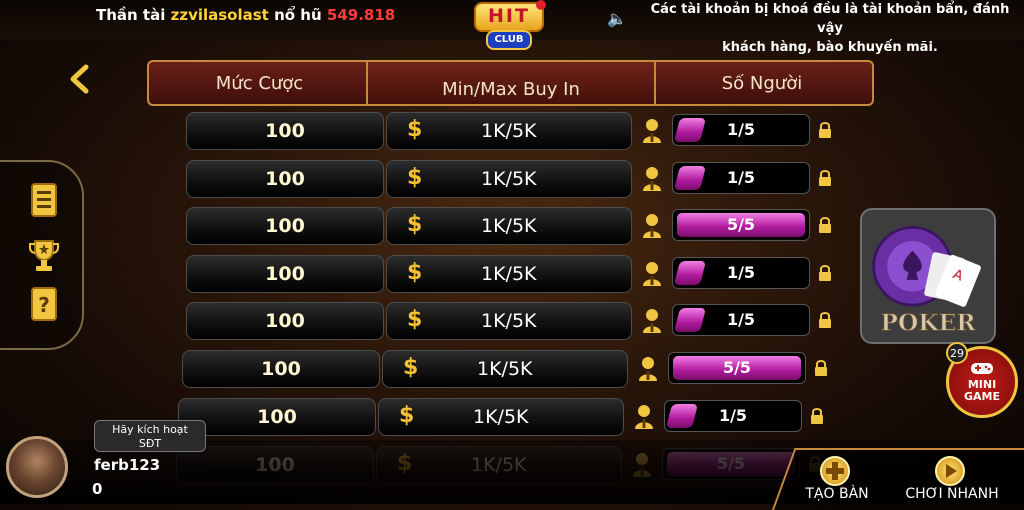 This screenshot has height=510, width=1024. I want to click on hit-club-logo: HIT CLUB, so click(508, 25).